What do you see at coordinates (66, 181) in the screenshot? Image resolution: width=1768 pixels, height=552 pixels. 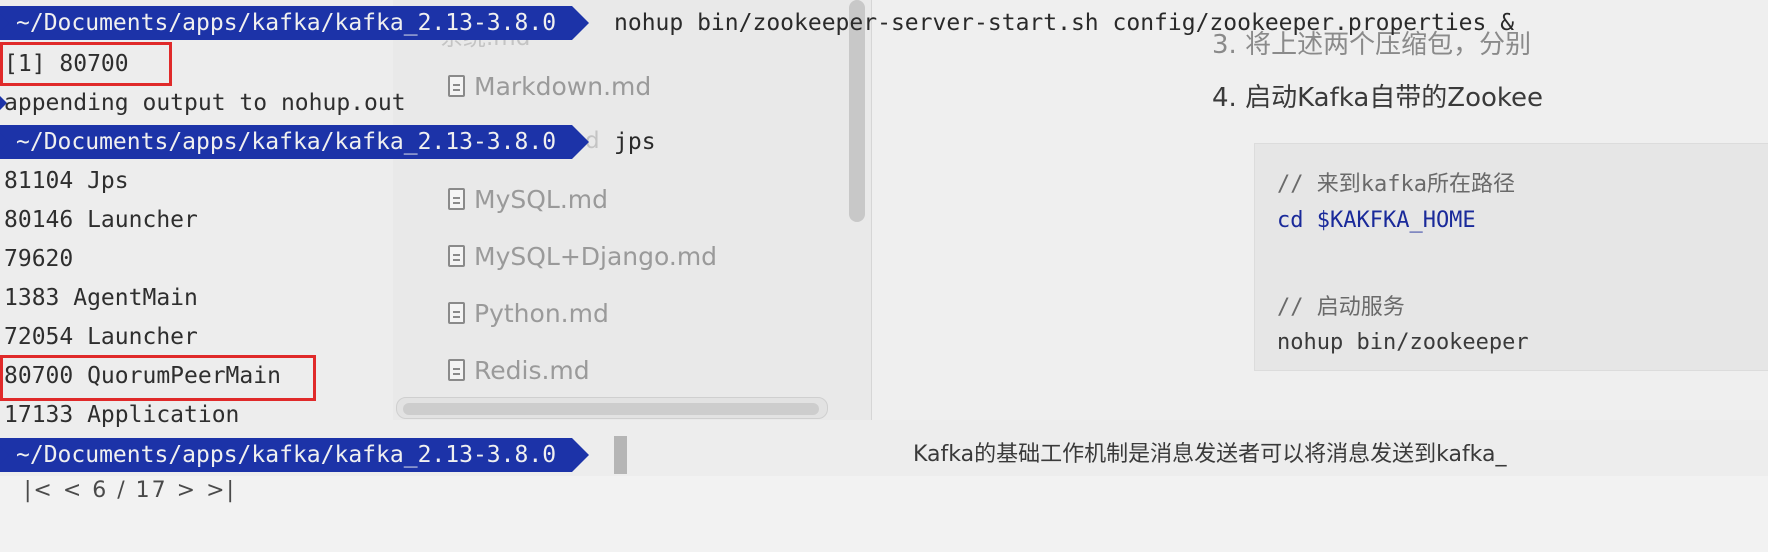 I see `jps-output-line: 81104 Jps` at bounding box center [66, 181].